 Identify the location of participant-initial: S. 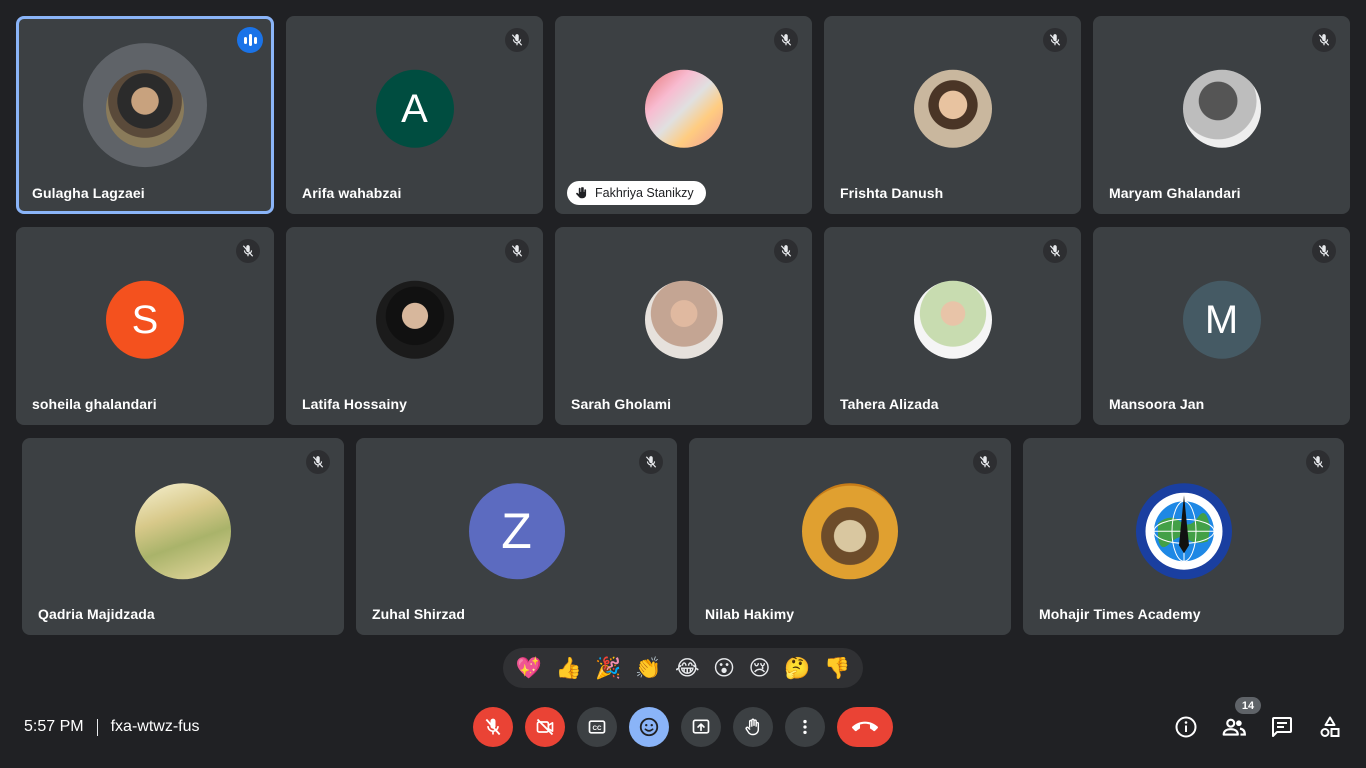
(145, 319).